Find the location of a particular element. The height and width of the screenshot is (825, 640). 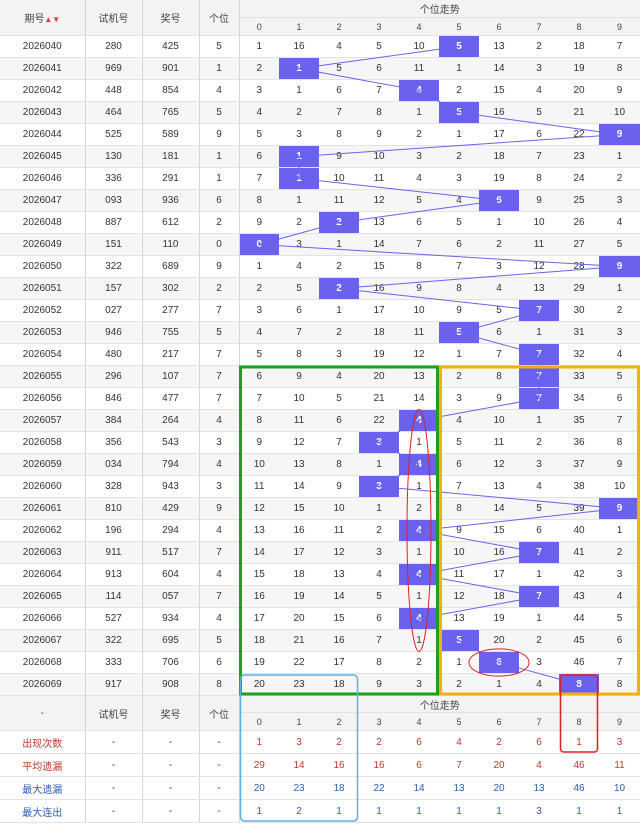

omission-cell: 6 is located at coordinates (339, 420).